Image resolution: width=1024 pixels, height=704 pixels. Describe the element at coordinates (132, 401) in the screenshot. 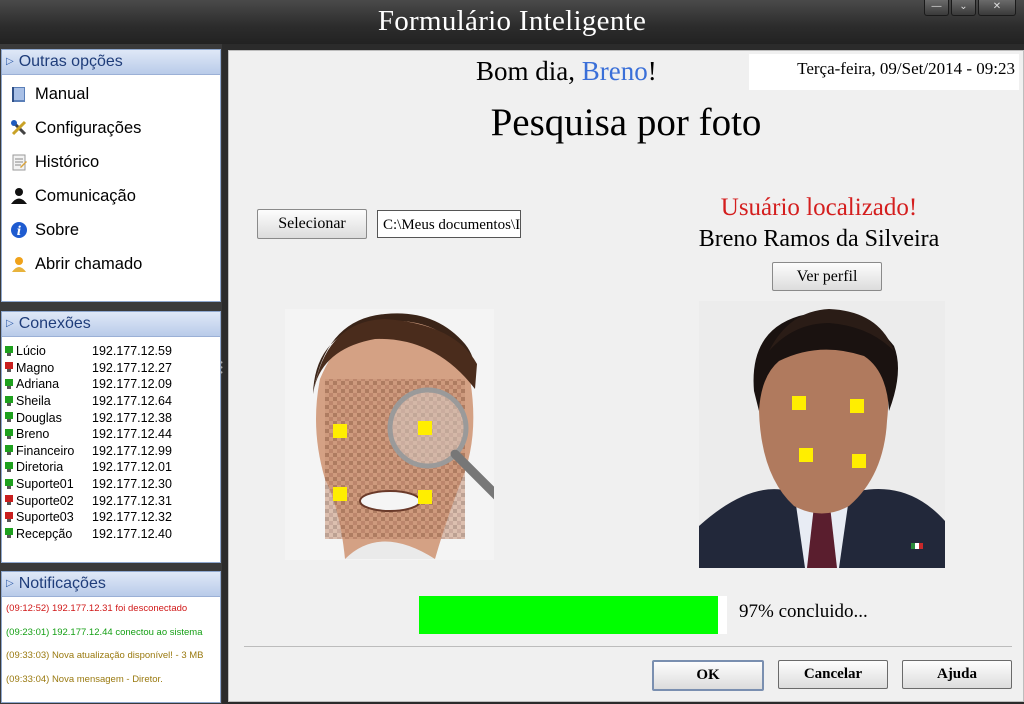

I see `connection-ip: 192.177.12.64` at that location.